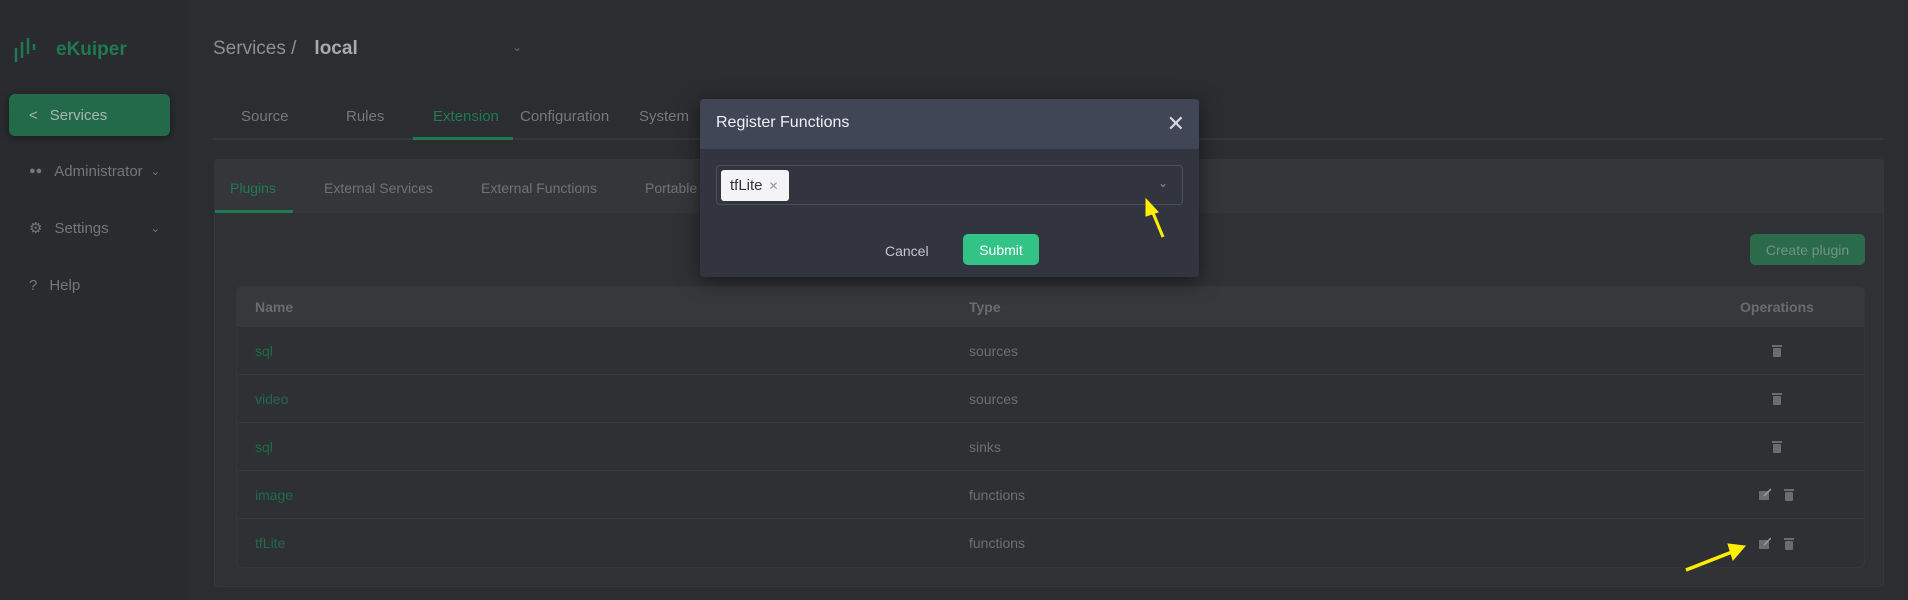 This screenshot has height=600, width=1908. Describe the element at coordinates (365, 116) in the screenshot. I see `tab-rules: Rules` at that location.